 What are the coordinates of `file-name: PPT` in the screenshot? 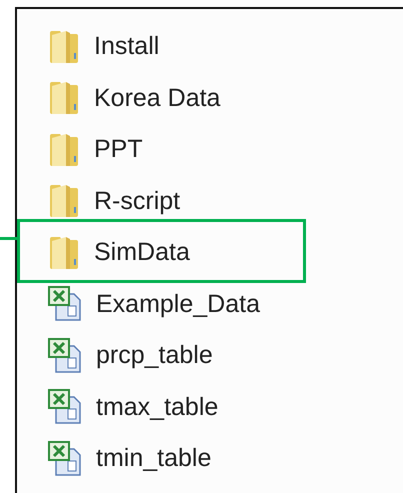 It's located at (118, 149).